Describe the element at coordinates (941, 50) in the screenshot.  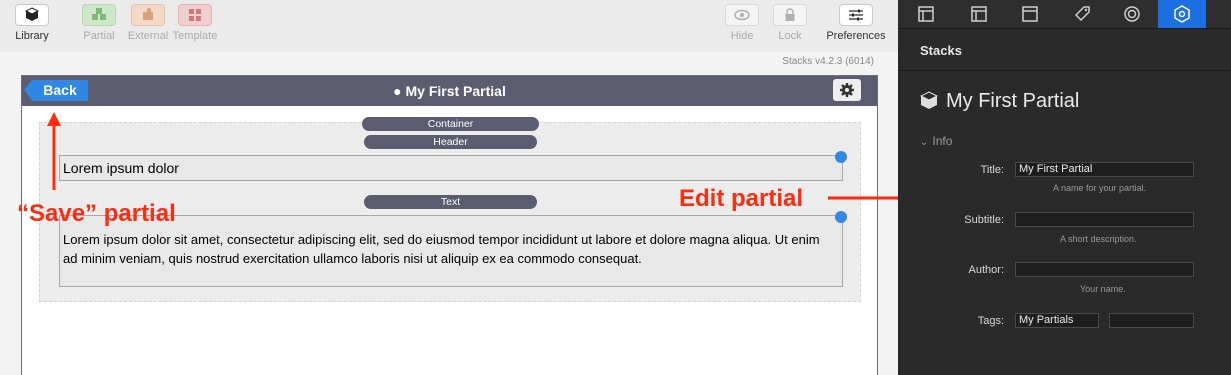
I see `panel-title: Stacks` at that location.